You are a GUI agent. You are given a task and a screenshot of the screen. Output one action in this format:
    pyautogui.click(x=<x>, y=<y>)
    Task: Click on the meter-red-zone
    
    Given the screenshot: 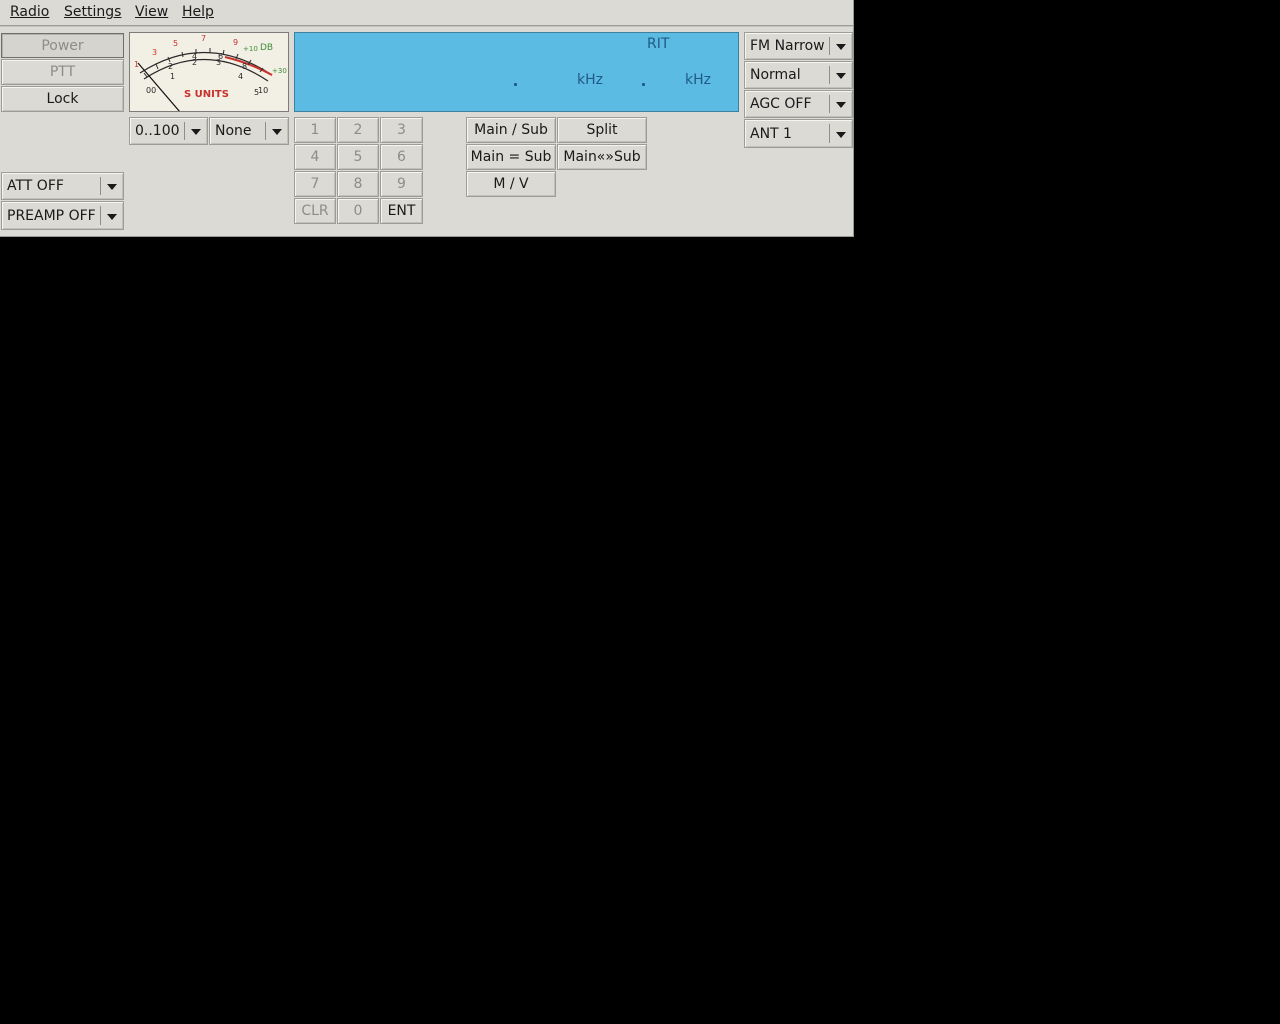 What is the action you would take?
    pyautogui.click(x=248, y=66)
    